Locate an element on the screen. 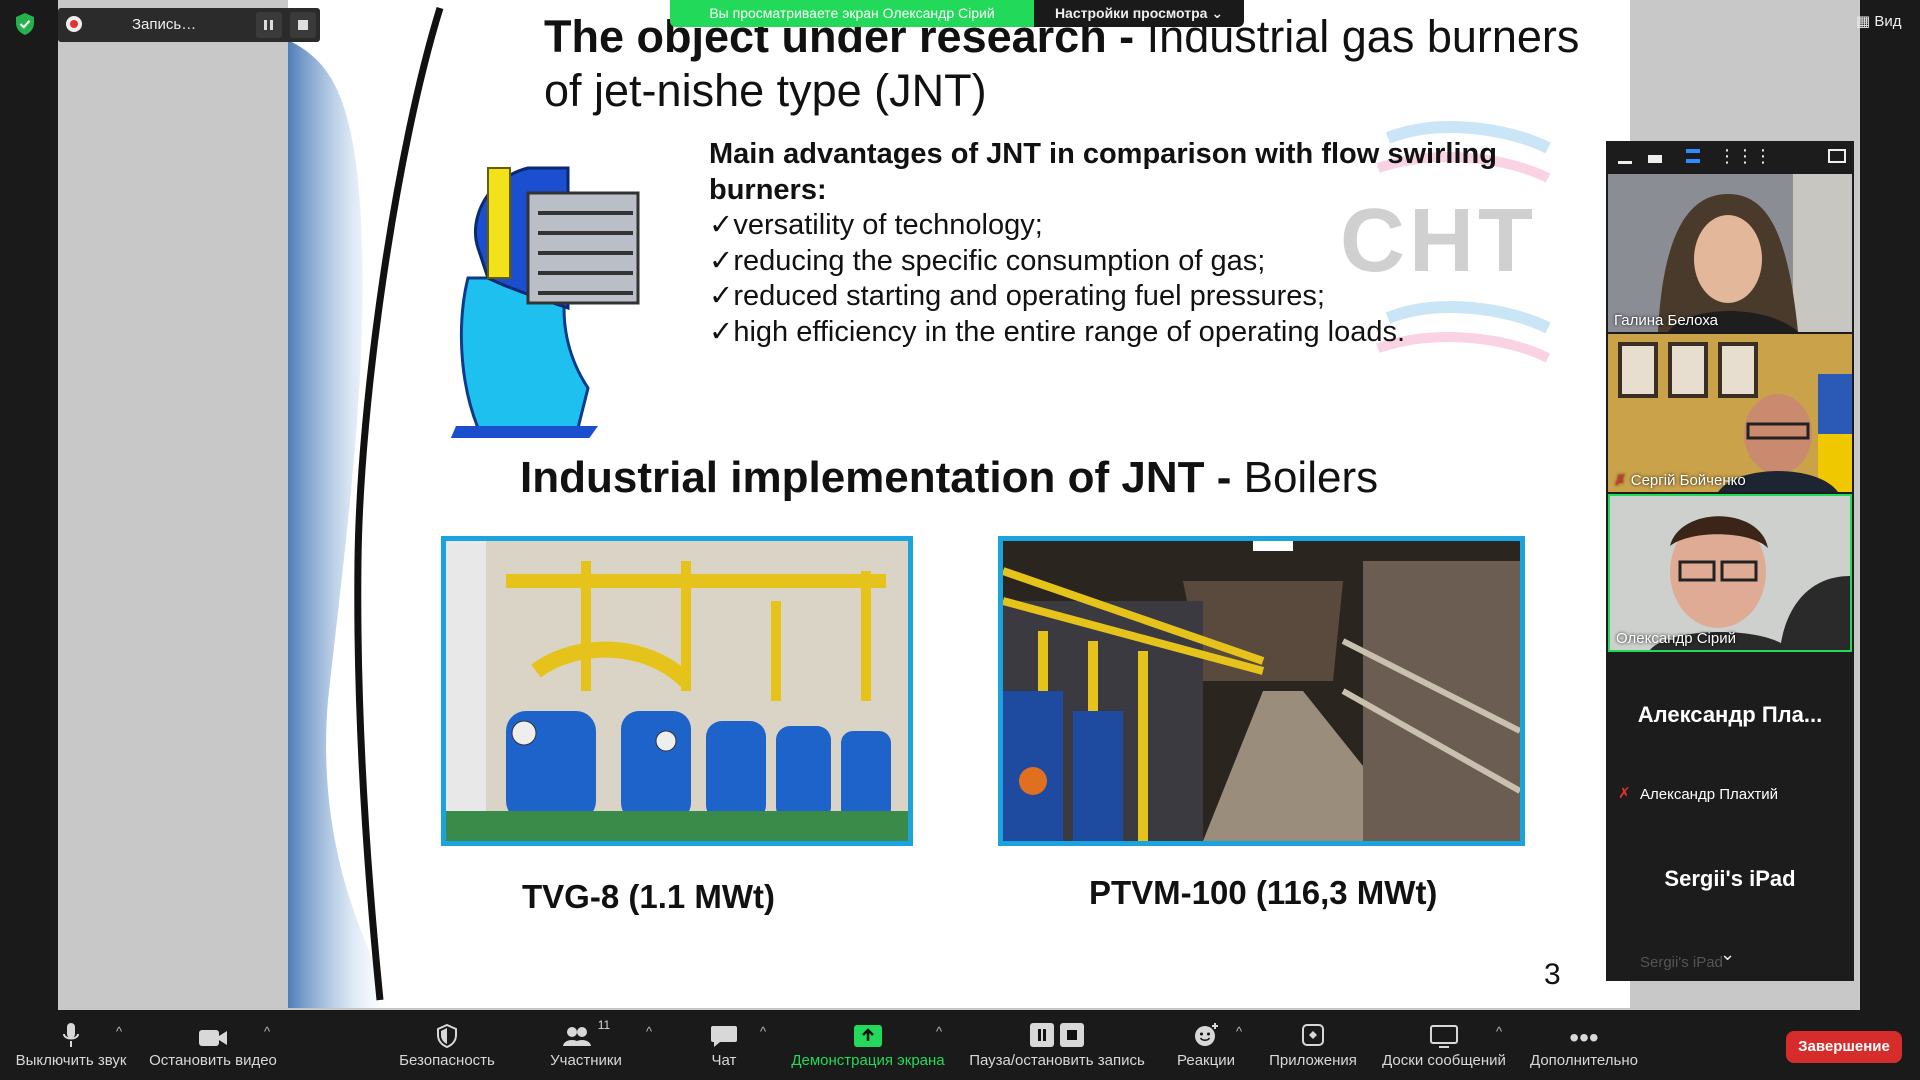 This screenshot has height=1080, width=1920. stop-recording-button is located at coordinates (303, 25).